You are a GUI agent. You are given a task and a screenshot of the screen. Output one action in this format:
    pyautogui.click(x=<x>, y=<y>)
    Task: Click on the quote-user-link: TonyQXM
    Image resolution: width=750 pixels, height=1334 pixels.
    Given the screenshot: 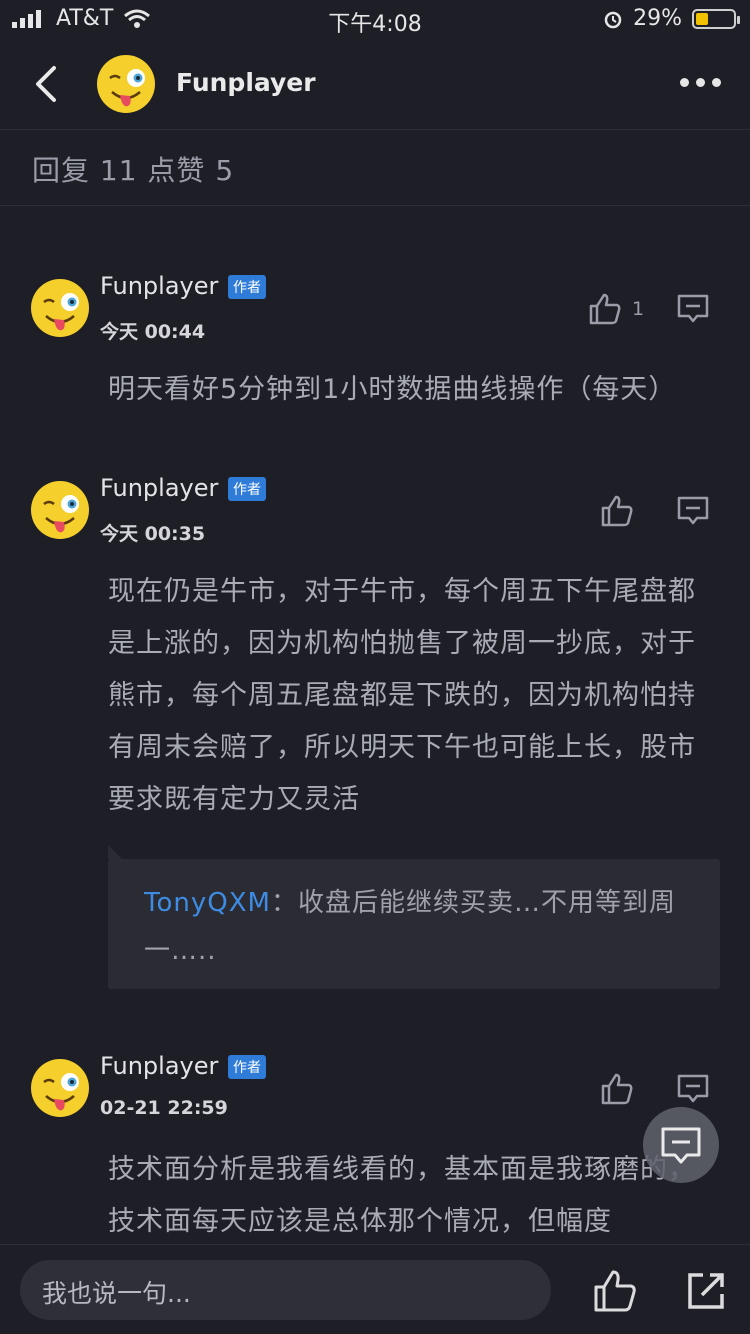 What is the action you would take?
    pyautogui.click(x=207, y=903)
    